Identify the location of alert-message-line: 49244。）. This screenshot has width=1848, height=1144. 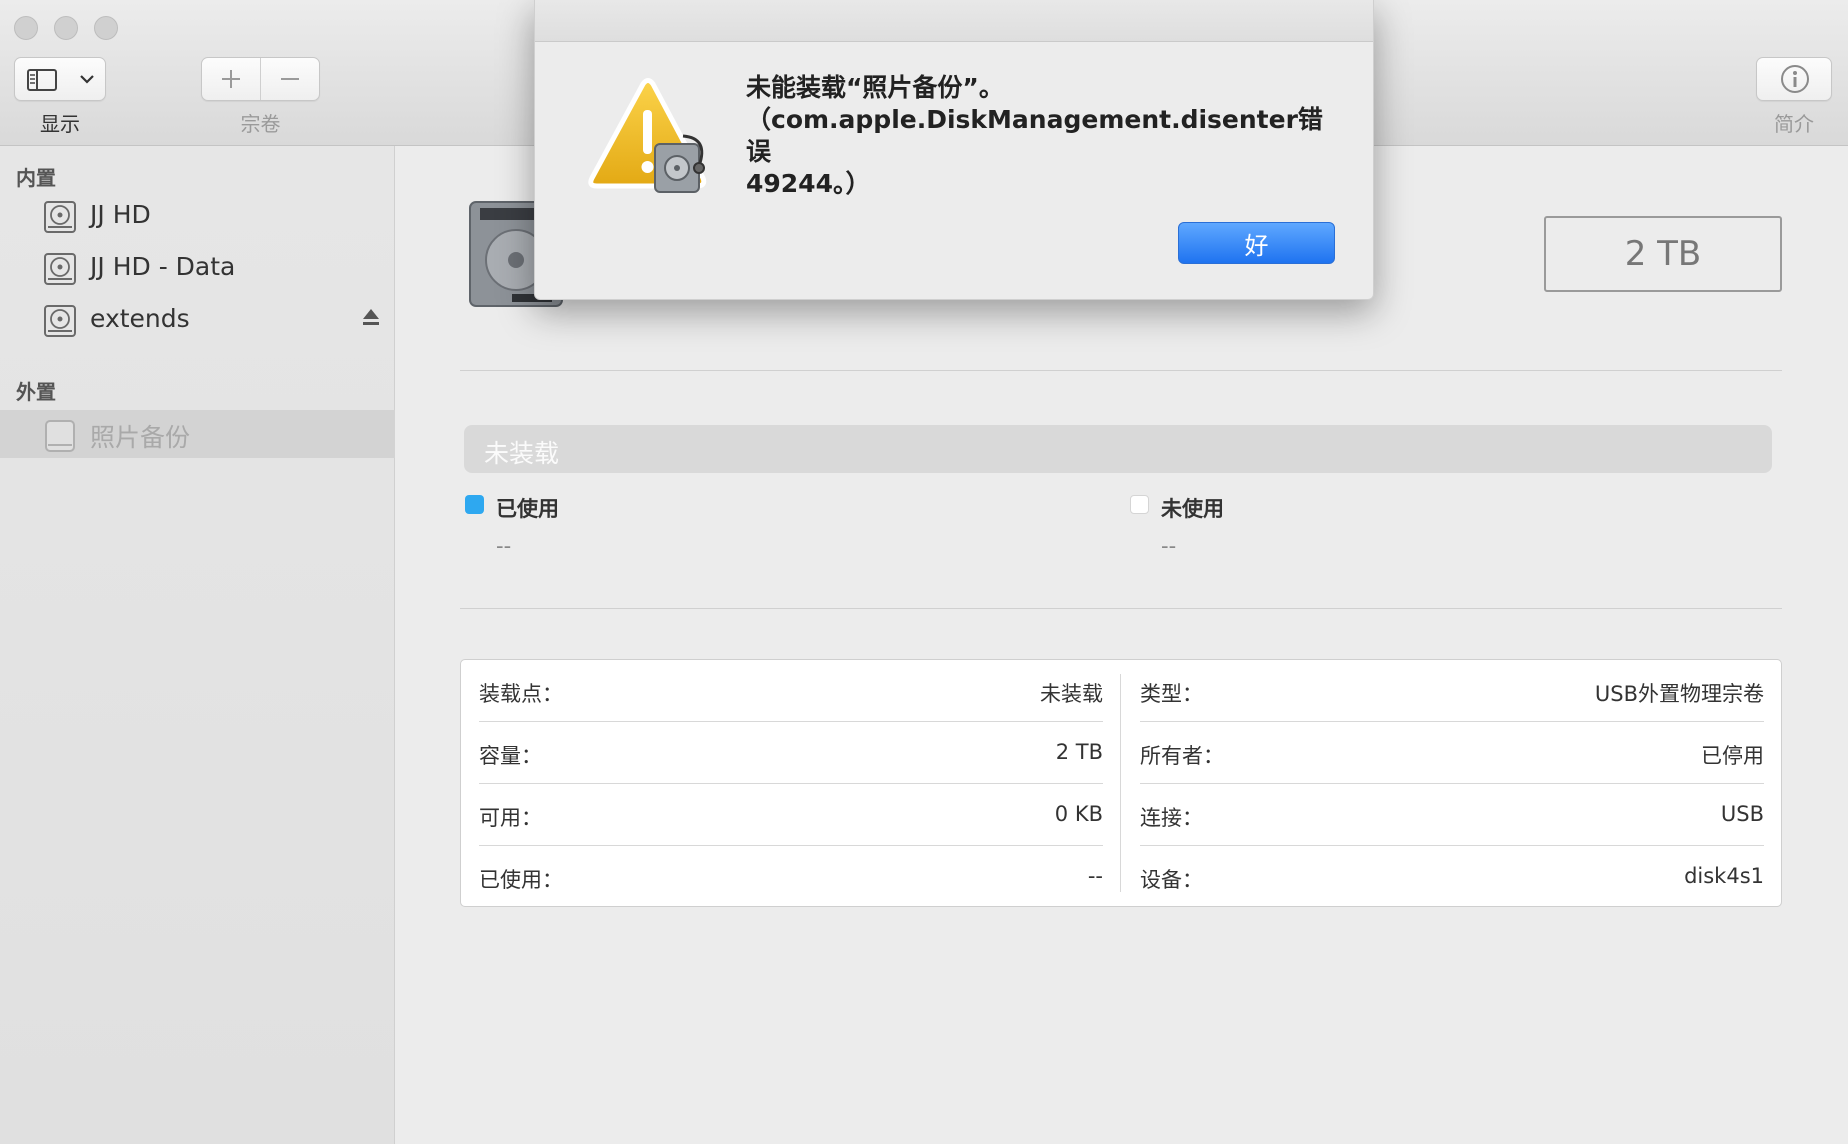
(808, 183).